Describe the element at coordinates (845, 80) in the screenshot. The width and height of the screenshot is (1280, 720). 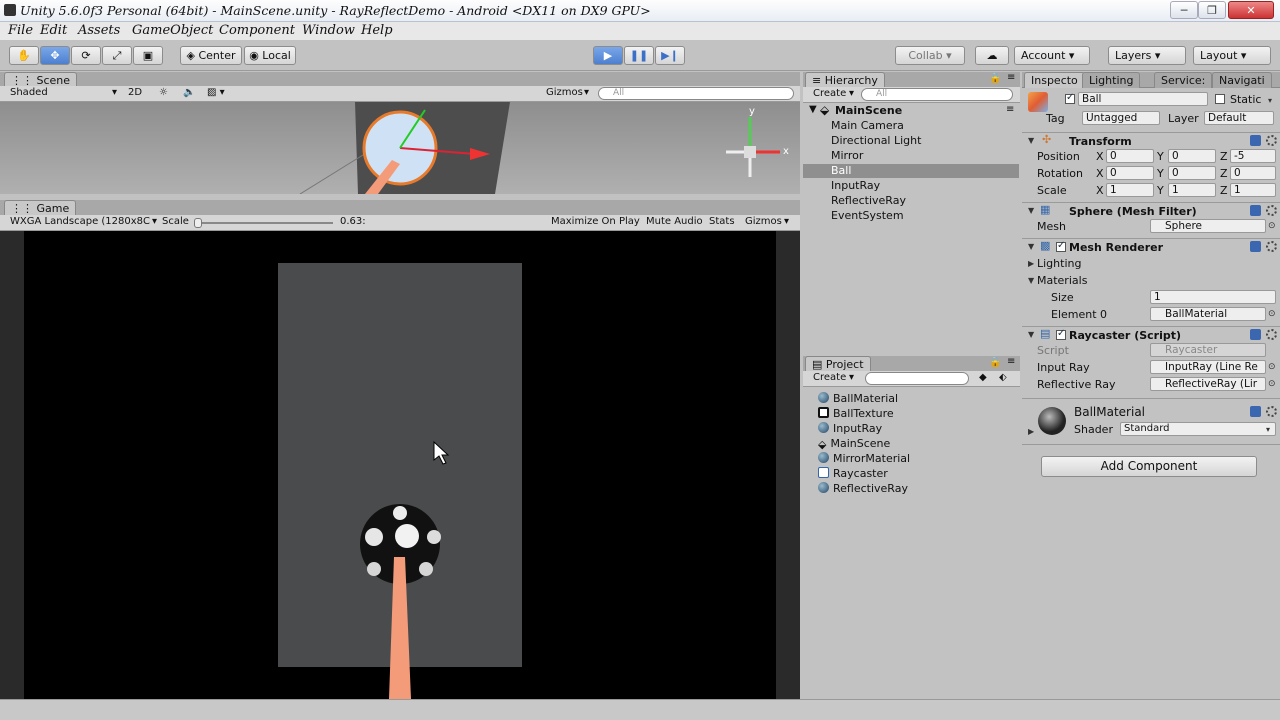
I see `tab-hierarchy: ≡ Hierarchy` at that location.